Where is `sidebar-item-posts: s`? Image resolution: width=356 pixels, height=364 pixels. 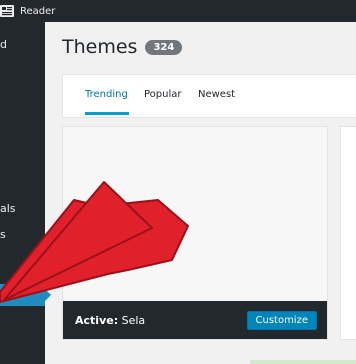
sidebar-item-posts: s is located at coordinates (3, 234).